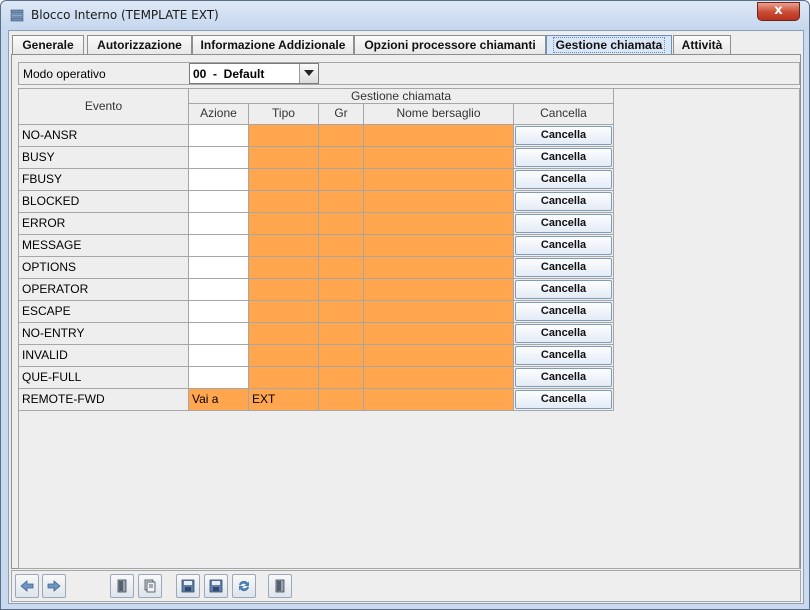 The width and height of the screenshot is (810, 610). Describe the element at coordinates (280, 586) in the screenshot. I see `exit-button` at that location.